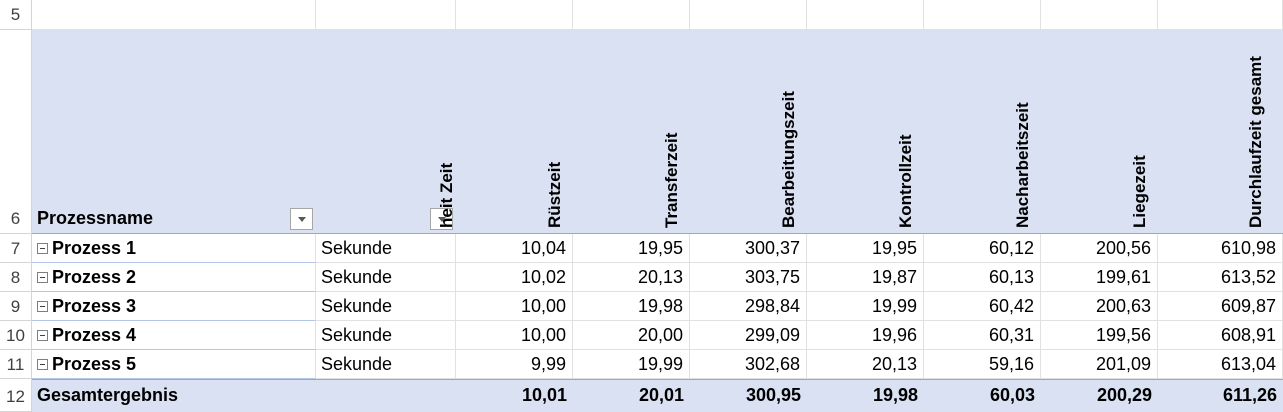 The image size is (1283, 412). I want to click on row-label-cell: Prozess 4, so click(174, 335).